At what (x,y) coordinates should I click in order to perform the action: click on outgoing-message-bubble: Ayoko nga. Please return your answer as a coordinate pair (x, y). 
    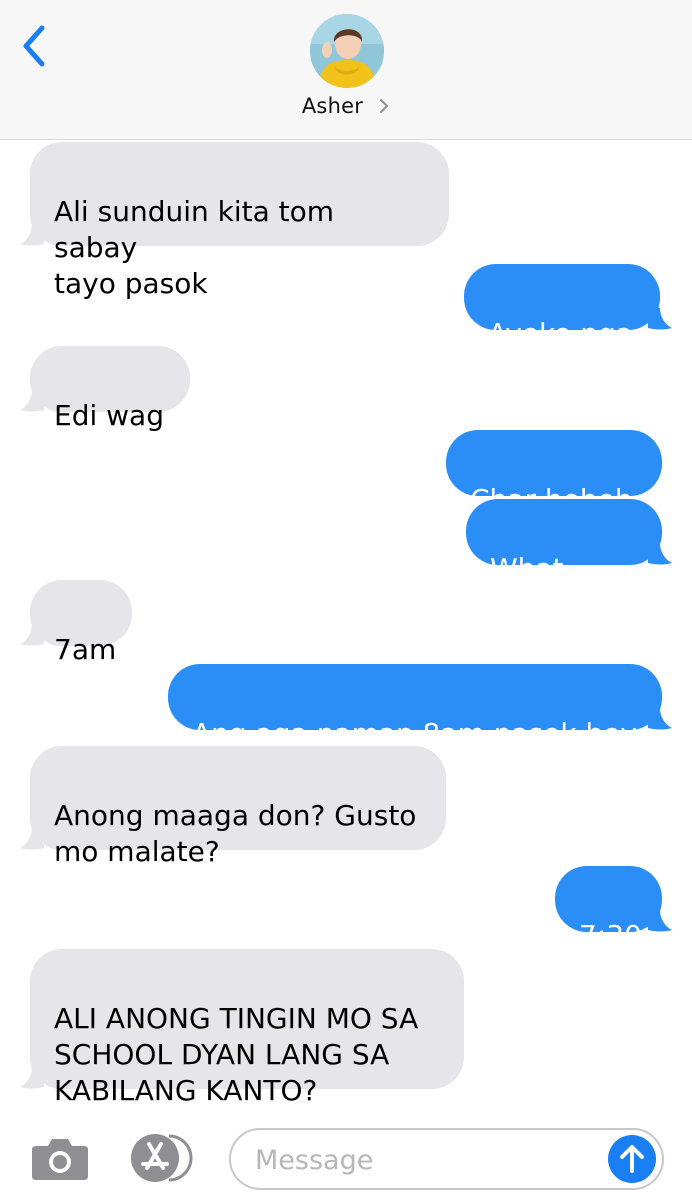
    Looking at the image, I should click on (562, 307).